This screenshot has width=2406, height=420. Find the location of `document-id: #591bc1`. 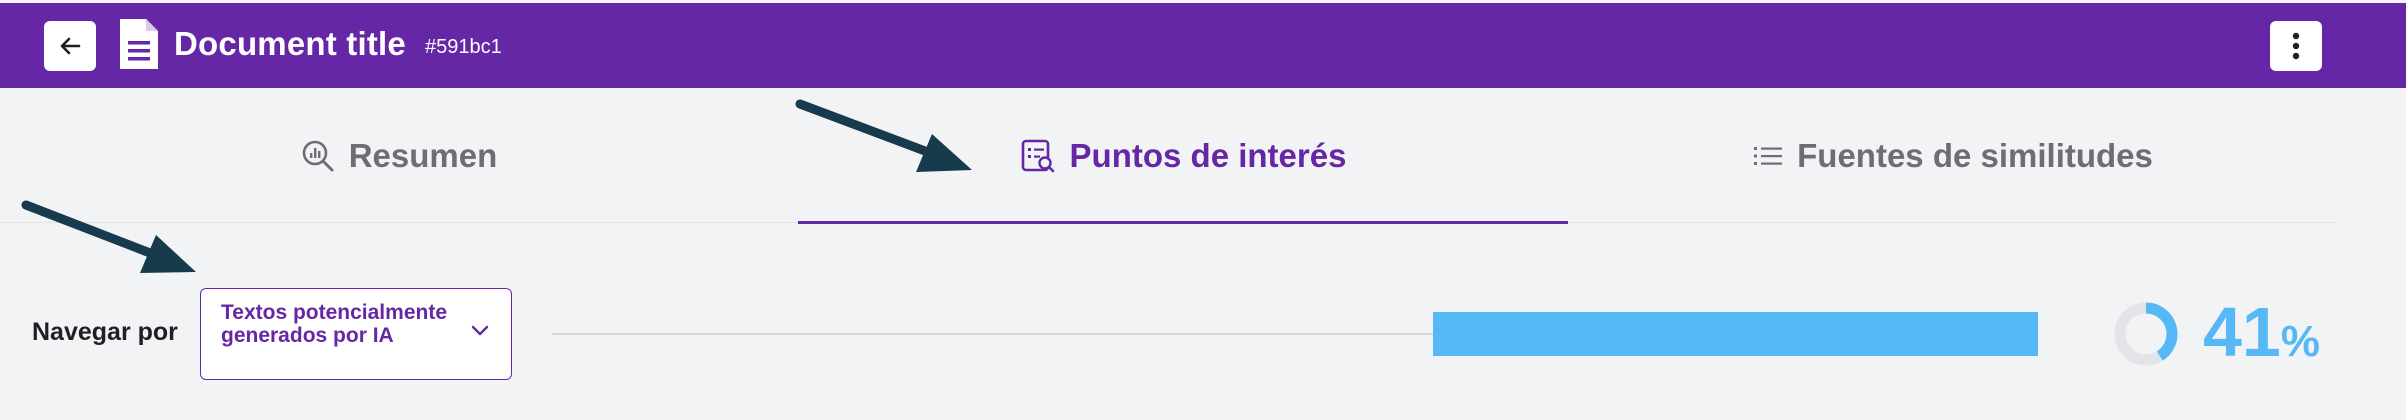

document-id: #591bc1 is located at coordinates (463, 47).